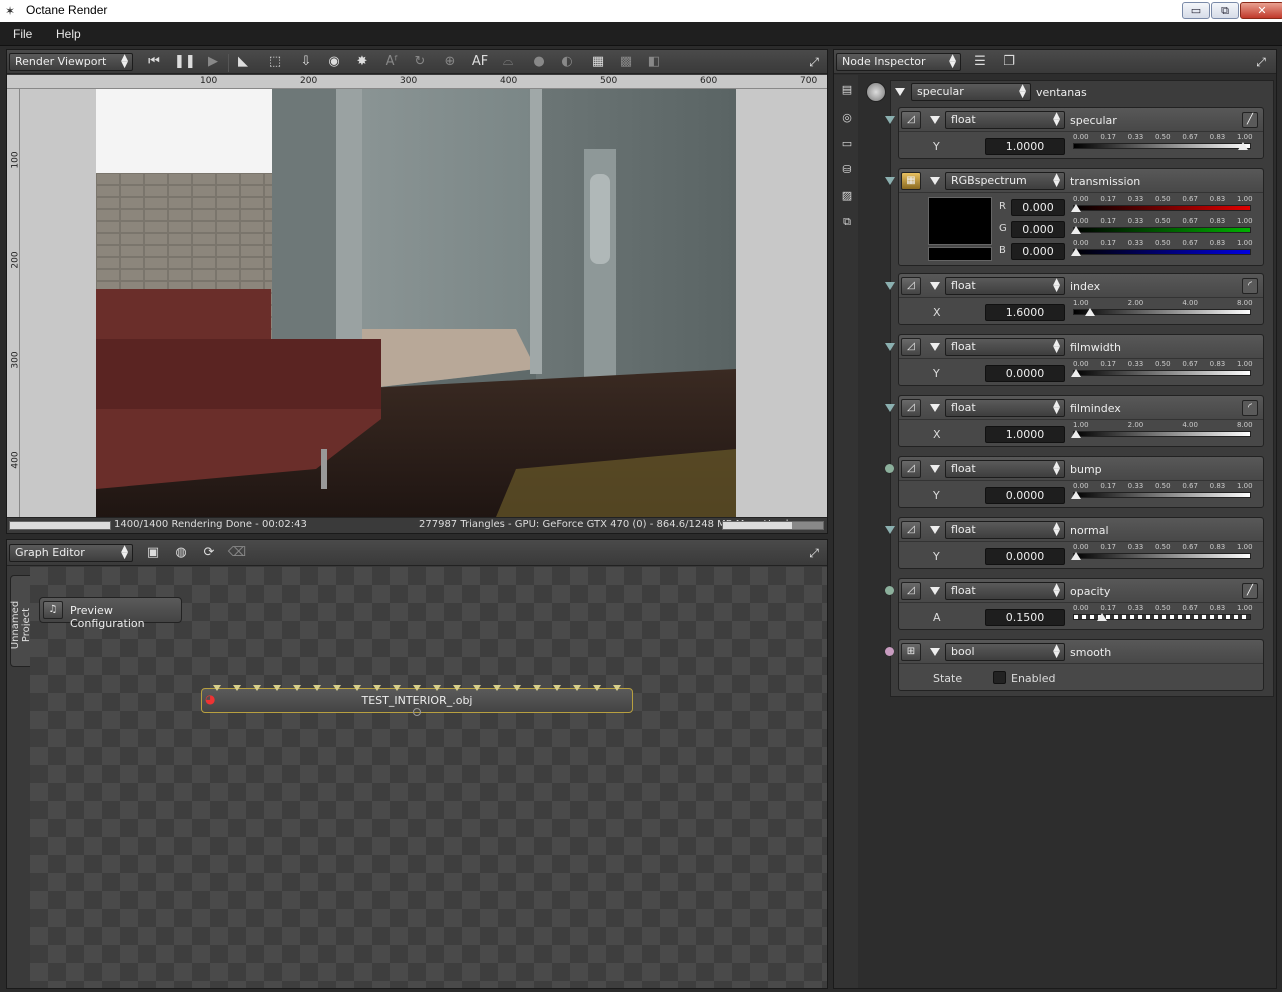 Image resolution: width=1282 pixels, height=992 pixels. What do you see at coordinates (567, 62) in the screenshot?
I see `sphere-alt-icon: ◐` at bounding box center [567, 62].